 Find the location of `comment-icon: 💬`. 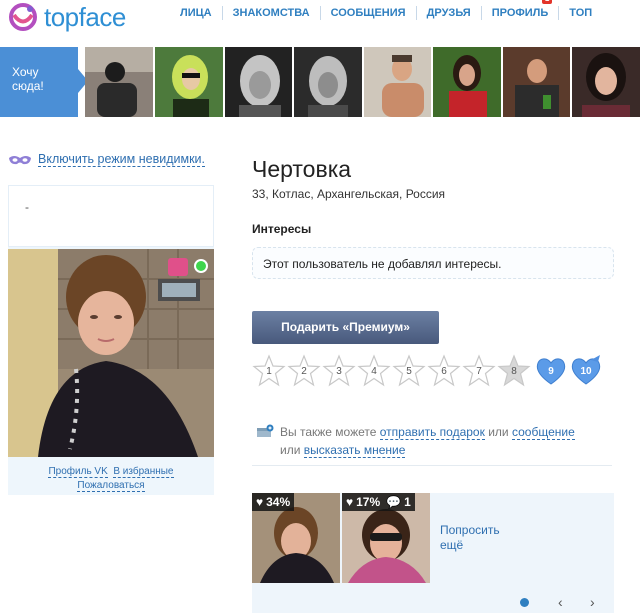

comment-icon: 💬 is located at coordinates (394, 502).